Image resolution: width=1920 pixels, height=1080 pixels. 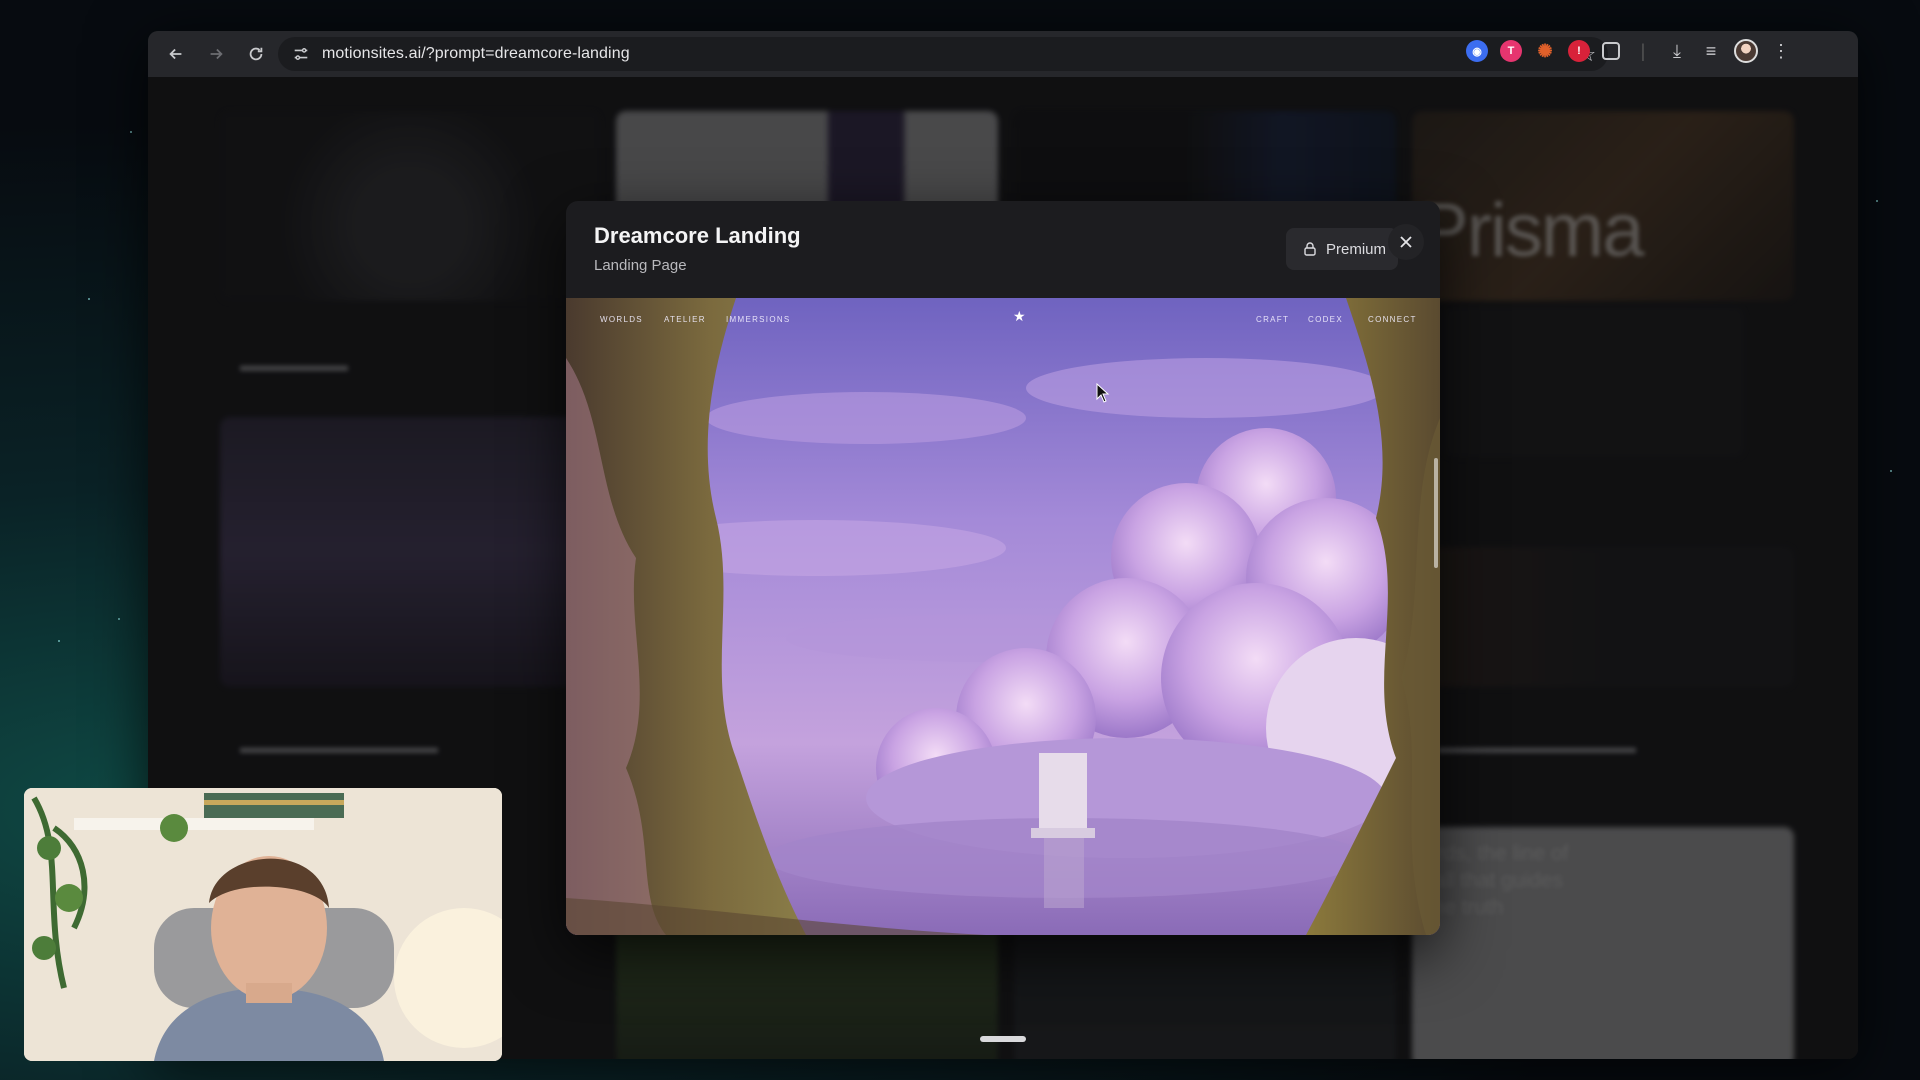 What do you see at coordinates (1003, 1039) in the screenshot?
I see `drag-handle` at bounding box center [1003, 1039].